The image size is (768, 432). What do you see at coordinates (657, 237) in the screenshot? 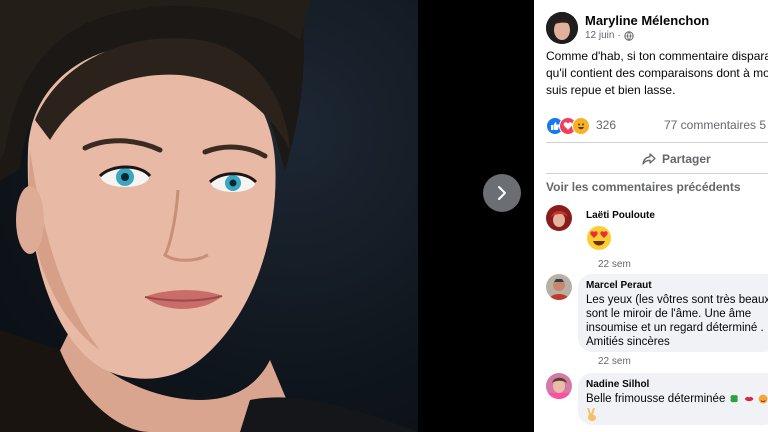
I see `comment-item: Laëti Pouloute 22 sem` at bounding box center [657, 237].